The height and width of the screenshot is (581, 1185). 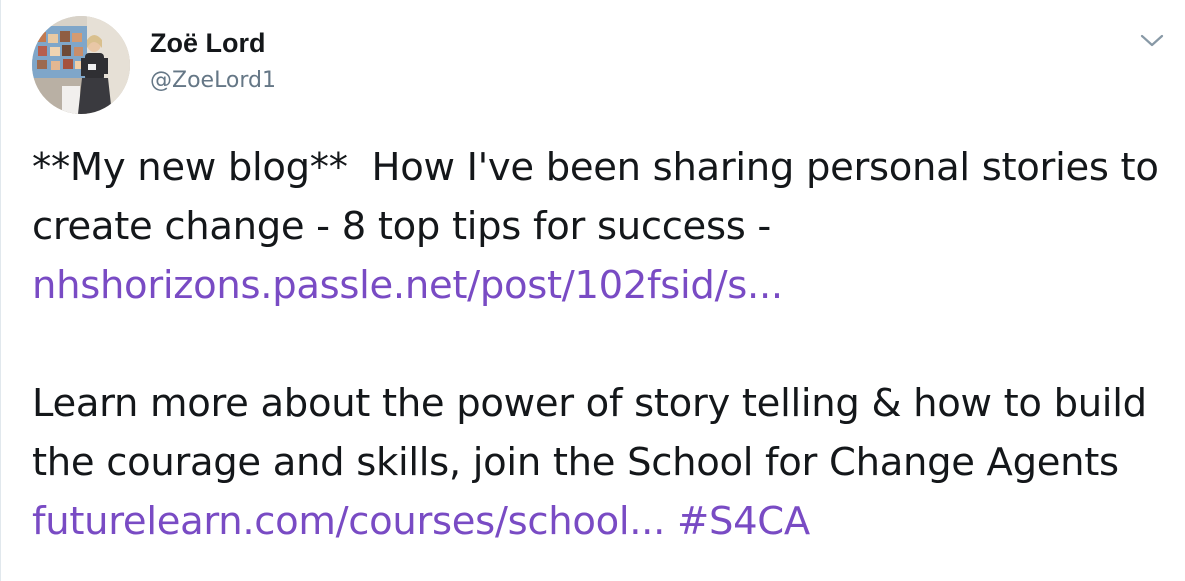 I want to click on hashtag-link: #S4CA, so click(x=743, y=521).